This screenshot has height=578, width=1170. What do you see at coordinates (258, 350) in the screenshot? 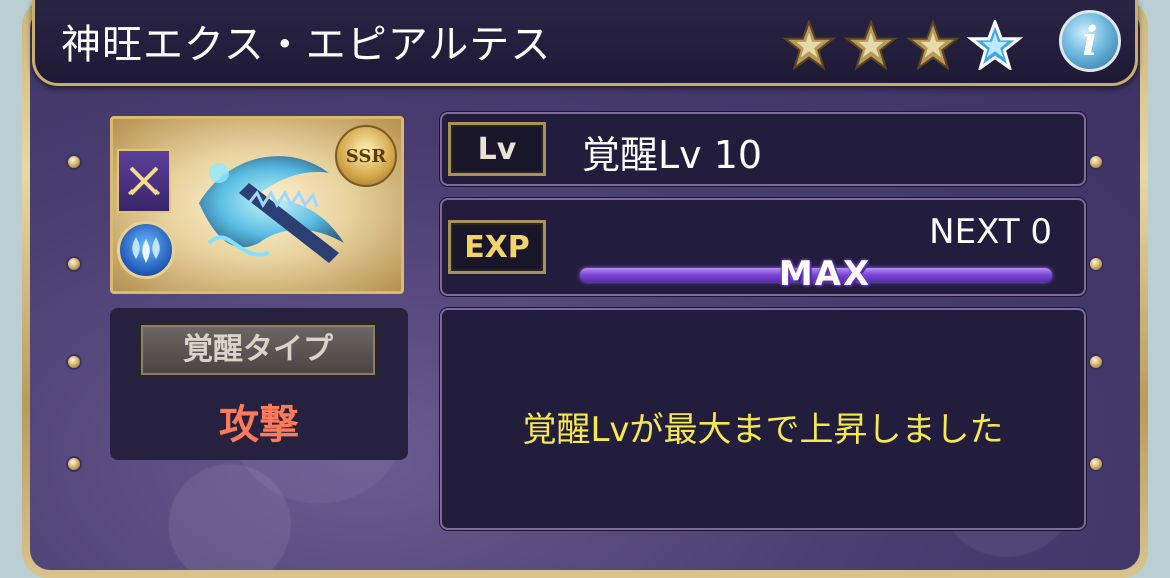
I see `awakening-type-label: 覚醒タイプ` at bounding box center [258, 350].